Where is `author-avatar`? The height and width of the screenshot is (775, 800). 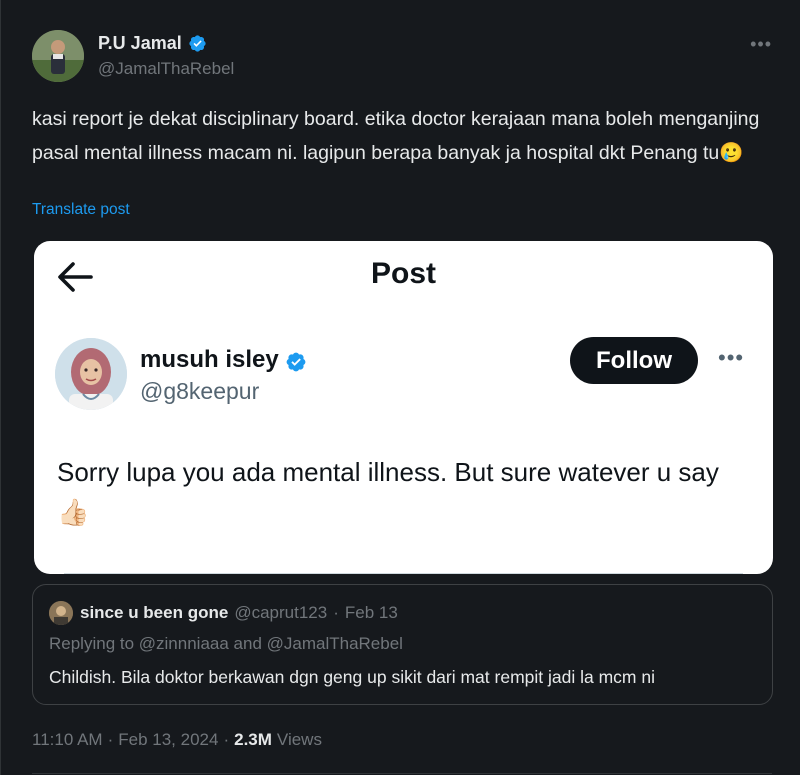
author-avatar is located at coordinates (58, 56).